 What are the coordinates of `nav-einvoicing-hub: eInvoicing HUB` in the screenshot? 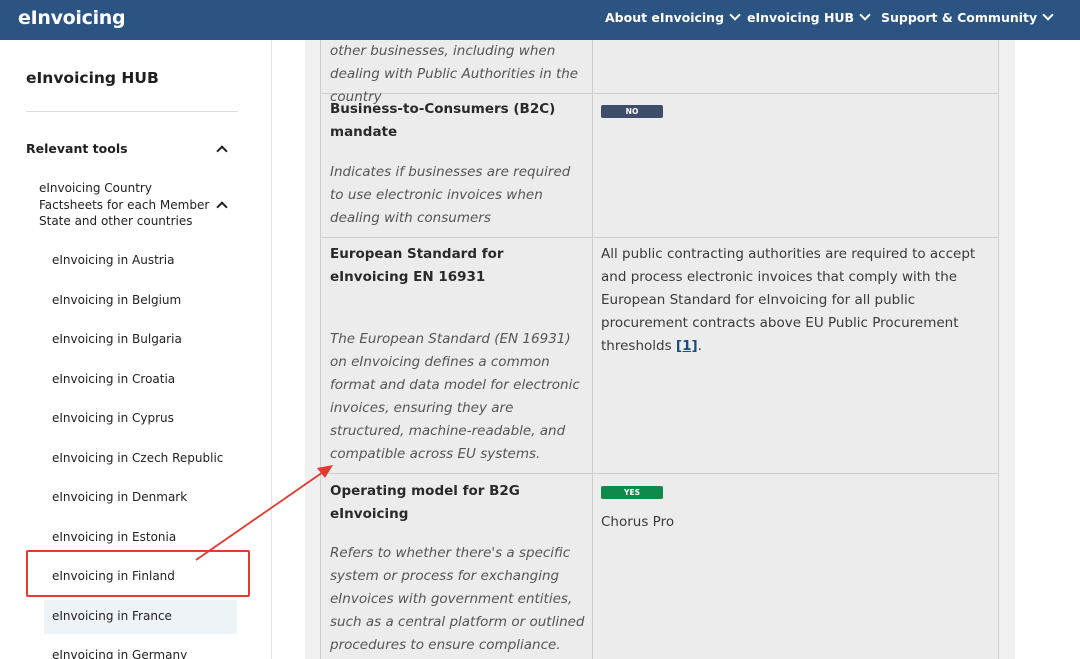 It's located at (809, 19).